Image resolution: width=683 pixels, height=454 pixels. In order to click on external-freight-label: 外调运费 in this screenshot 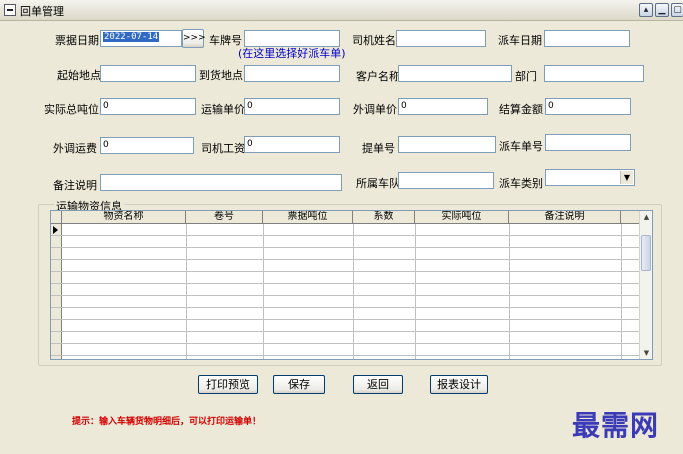, I will do `click(75, 148)`.